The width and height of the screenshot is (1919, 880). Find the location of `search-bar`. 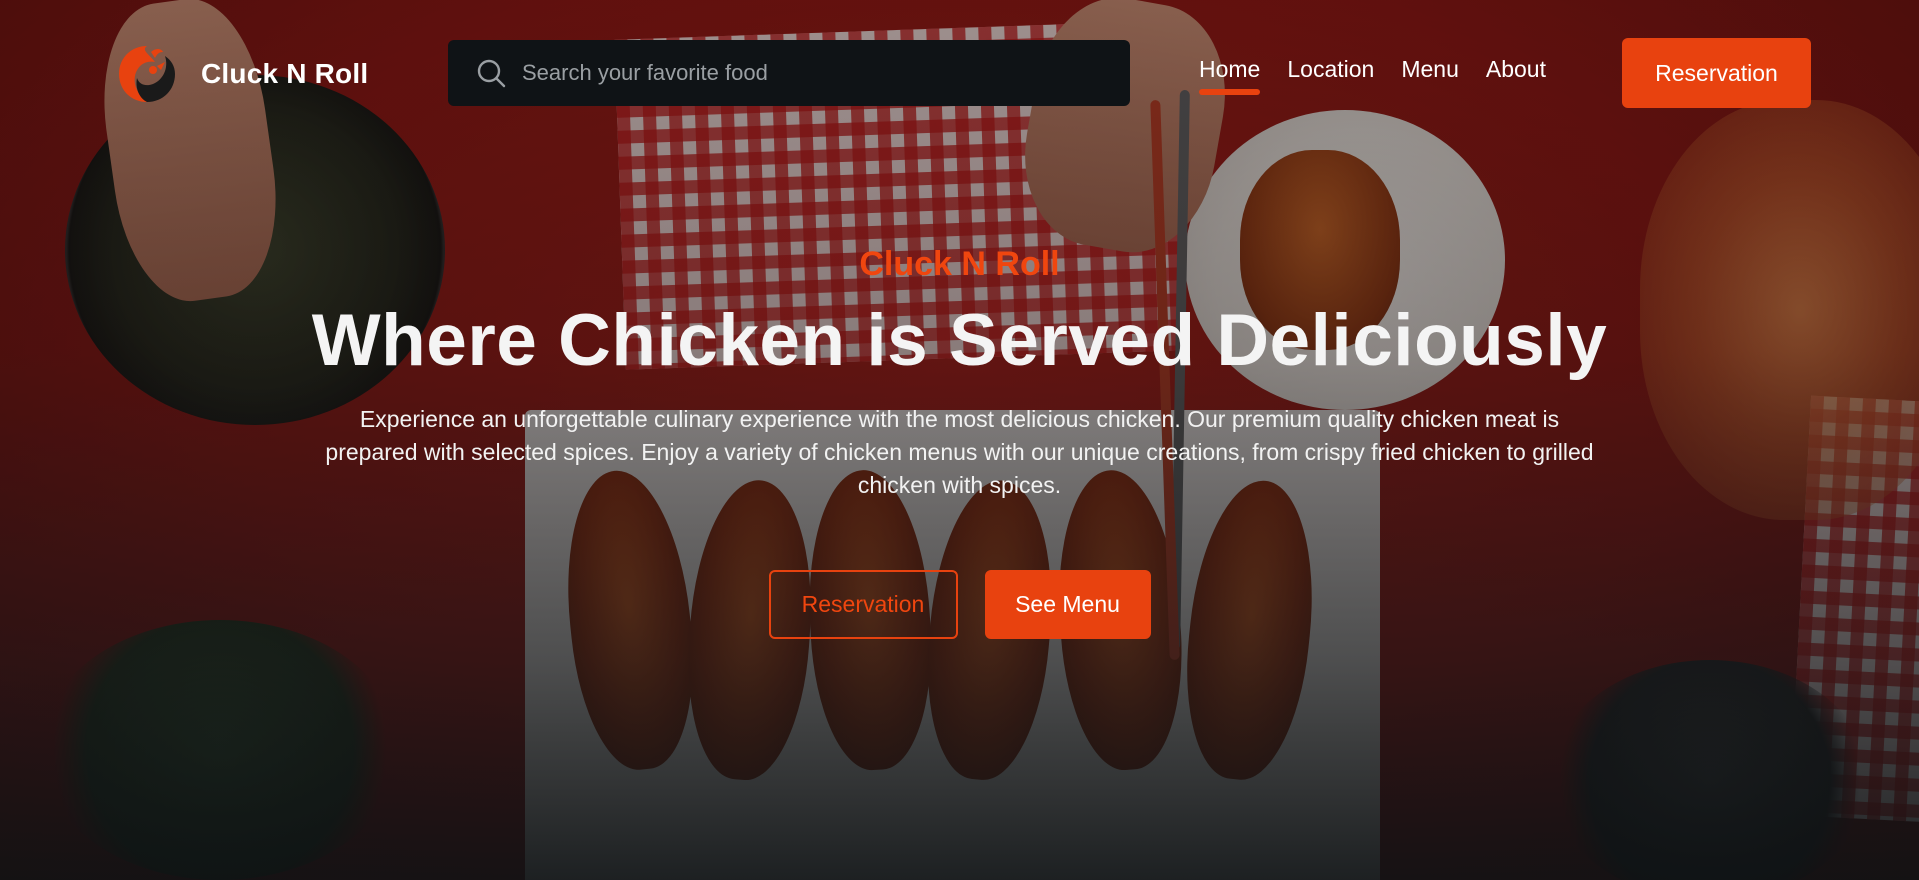

search-bar is located at coordinates (789, 73).